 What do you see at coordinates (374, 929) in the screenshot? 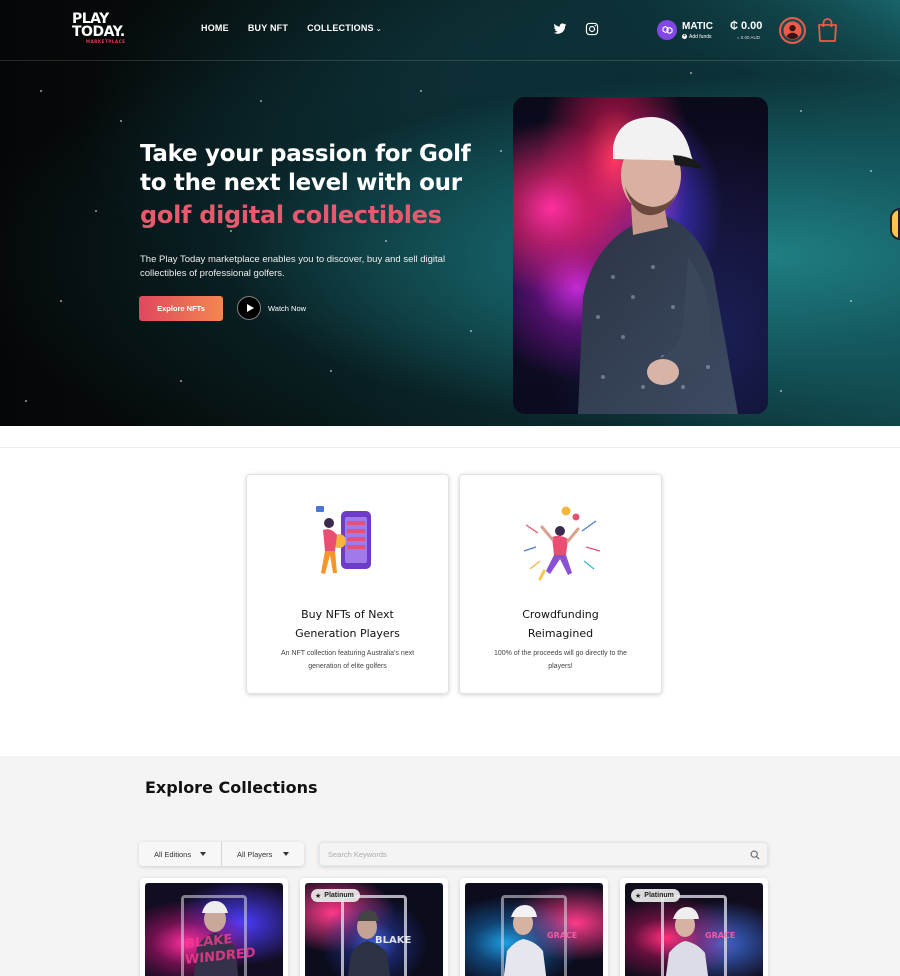
I see `nft-image: ★ Platinum BLAKE` at bounding box center [374, 929].